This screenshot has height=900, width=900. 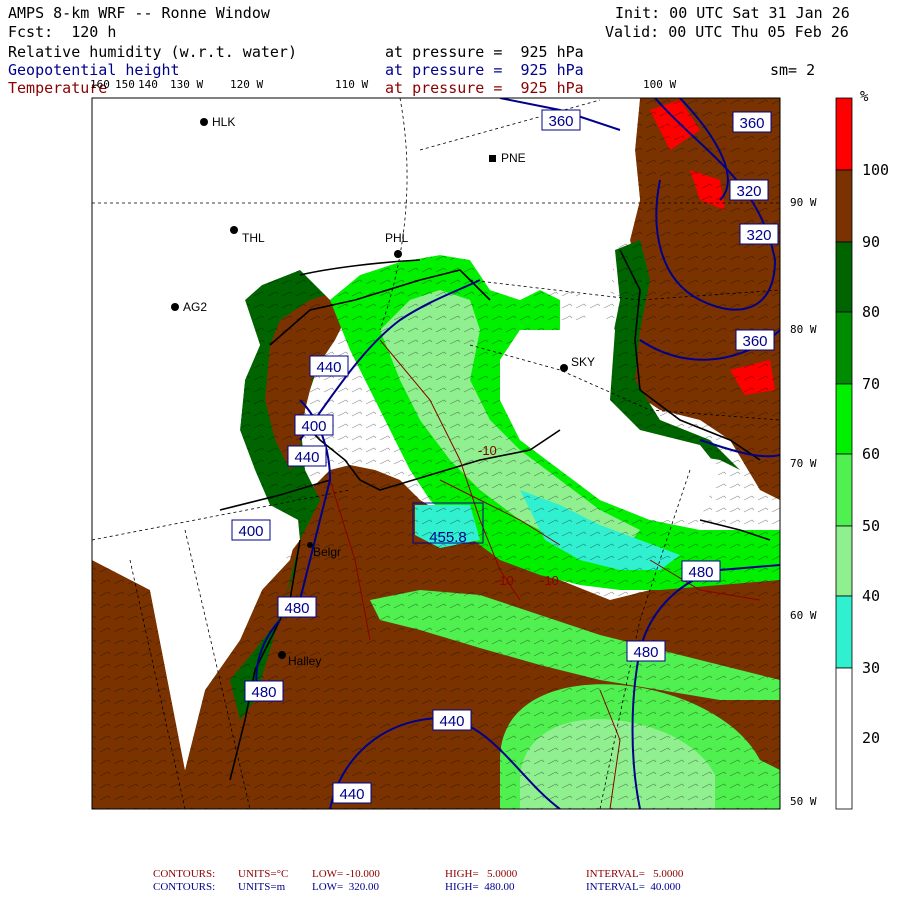 I want to click on station-label-phl: PHL, so click(x=397, y=238).